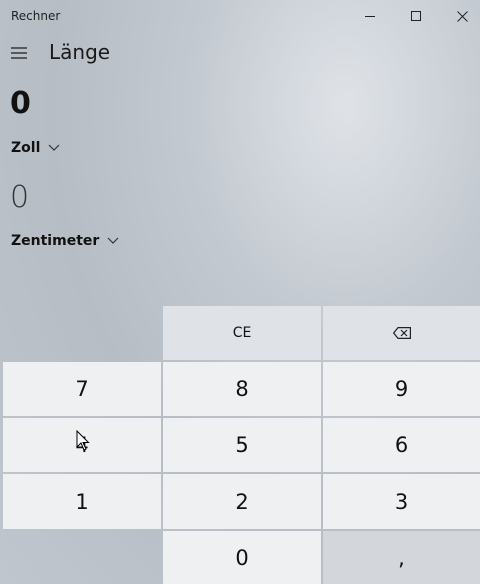  I want to click on clear-entry-button: CE, so click(242, 333).